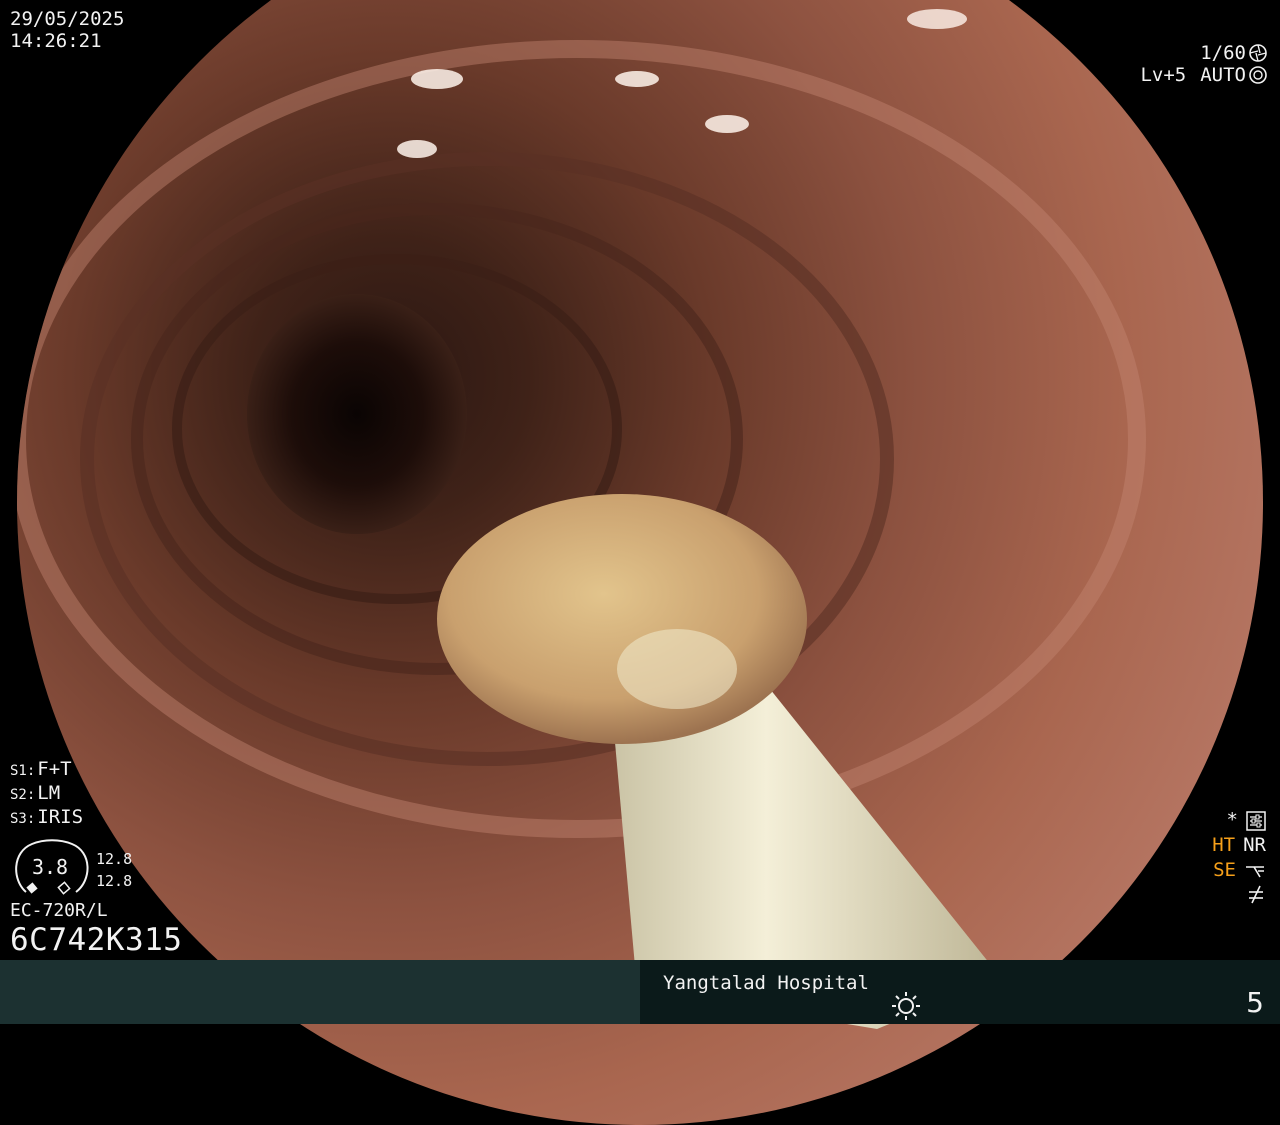 The image size is (1280, 1125). Describe the element at coordinates (1256, 820) in the screenshot. I see `settings-sliders-icon` at that location.